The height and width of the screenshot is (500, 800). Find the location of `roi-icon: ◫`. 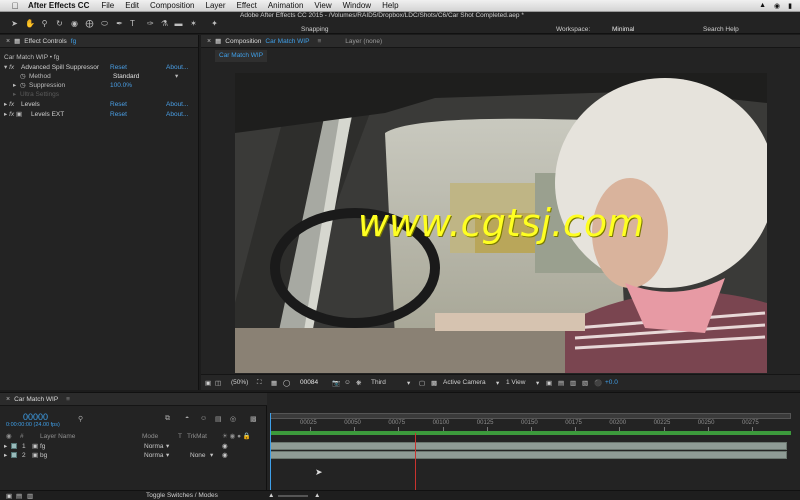

roi-icon: ◫ is located at coordinates (218, 383).